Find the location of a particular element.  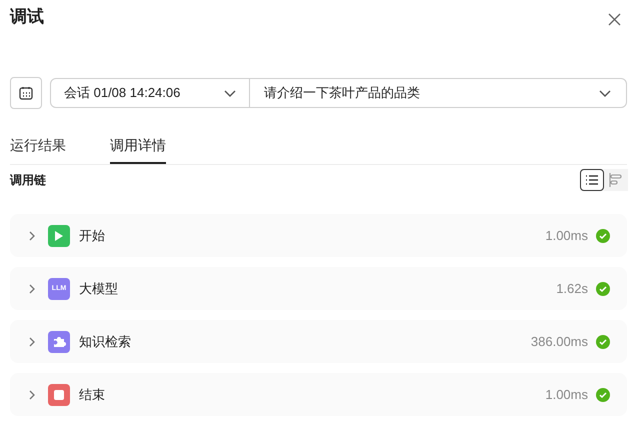

step-duration: 1.62s is located at coordinates (572, 289).